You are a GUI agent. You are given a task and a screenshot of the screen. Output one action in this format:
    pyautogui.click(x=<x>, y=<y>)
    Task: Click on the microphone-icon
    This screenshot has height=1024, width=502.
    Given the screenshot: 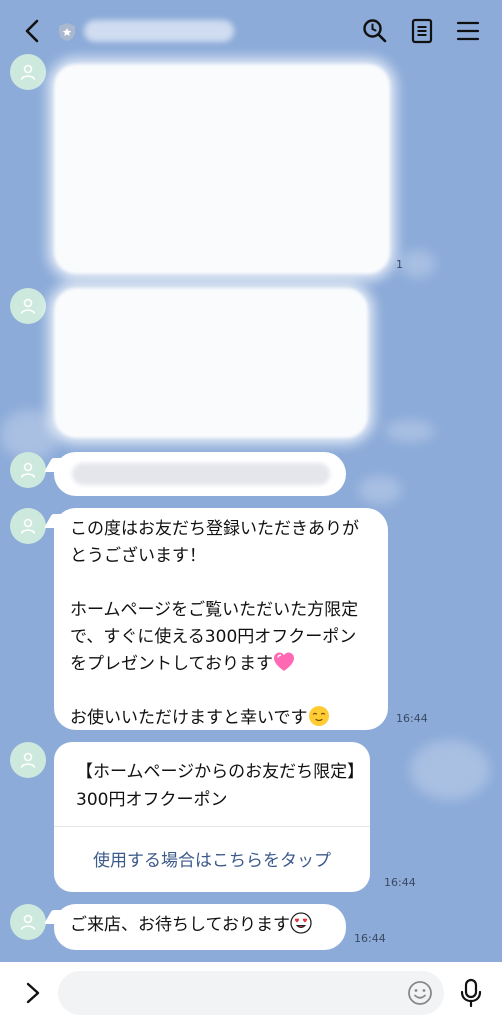 What is the action you would take?
    pyautogui.click(x=471, y=993)
    